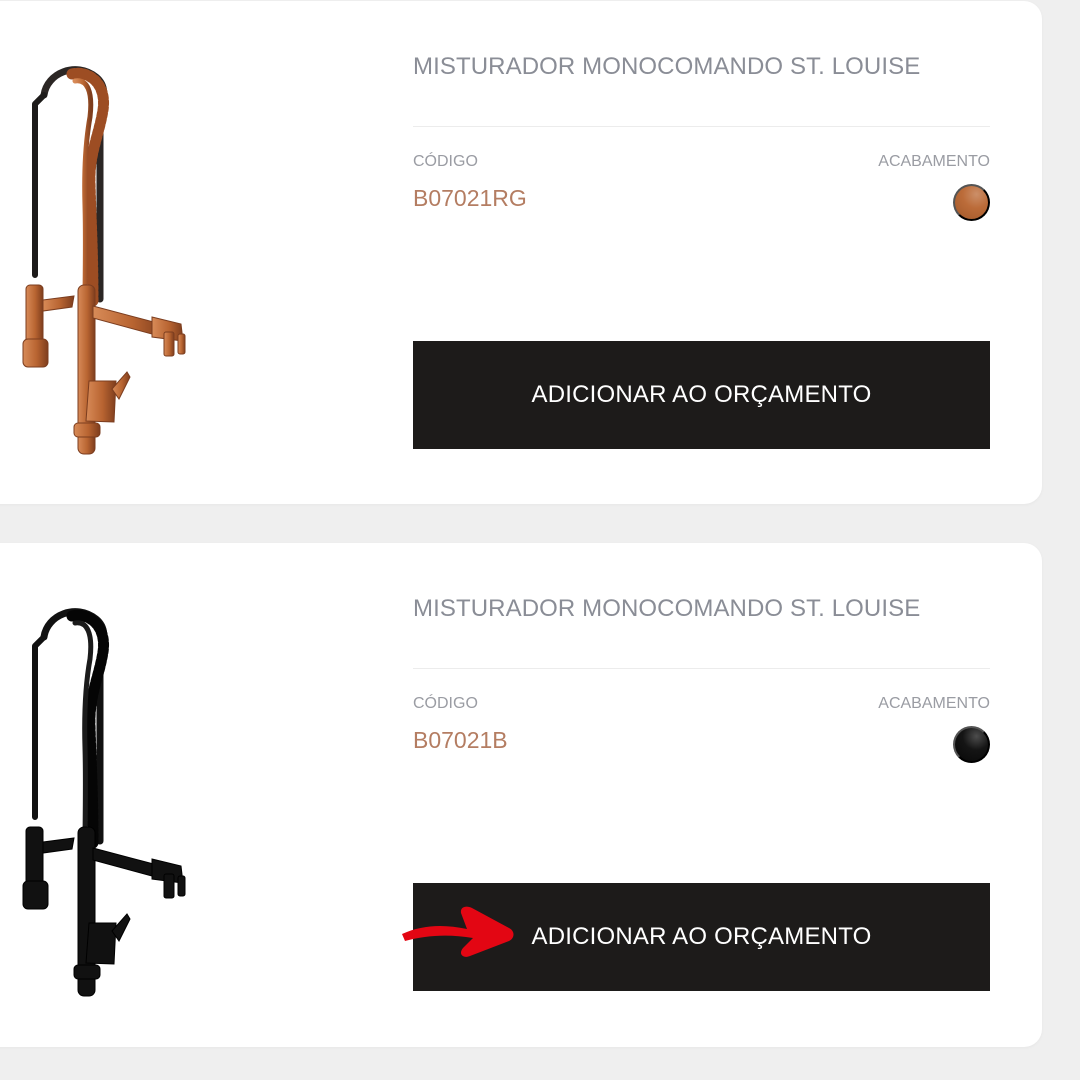 The height and width of the screenshot is (1080, 1080). I want to click on finish-swatch-black, so click(971, 744).